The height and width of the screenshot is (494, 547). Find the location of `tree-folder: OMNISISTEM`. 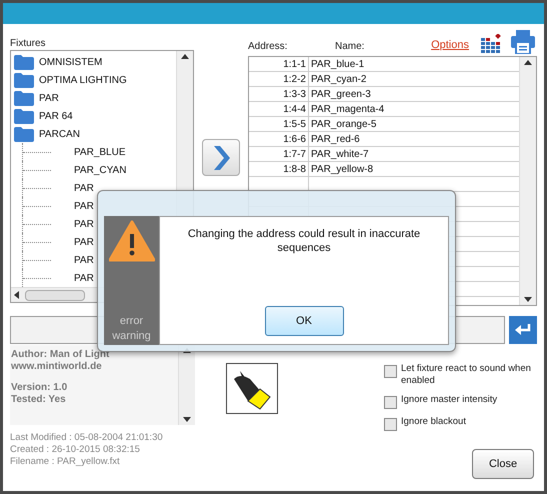

tree-folder: OMNISISTEM is located at coordinates (95, 62).